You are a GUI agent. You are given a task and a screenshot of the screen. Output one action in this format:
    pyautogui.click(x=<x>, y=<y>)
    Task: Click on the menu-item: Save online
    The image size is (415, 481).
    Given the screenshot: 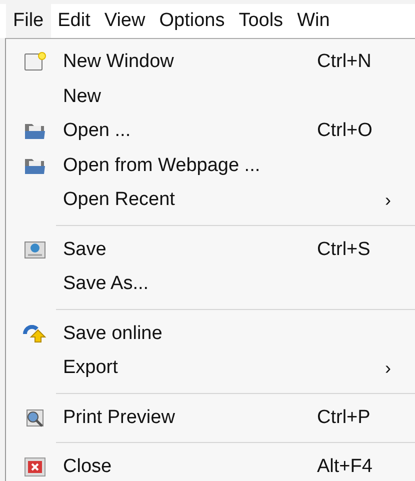 What is the action you would take?
    pyautogui.click(x=210, y=333)
    